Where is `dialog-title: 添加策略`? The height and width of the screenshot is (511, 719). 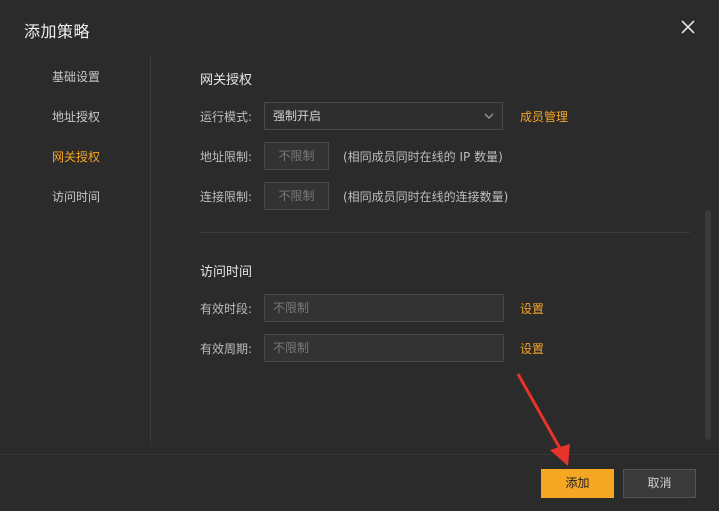
dialog-title: 添加策略 is located at coordinates (57, 31).